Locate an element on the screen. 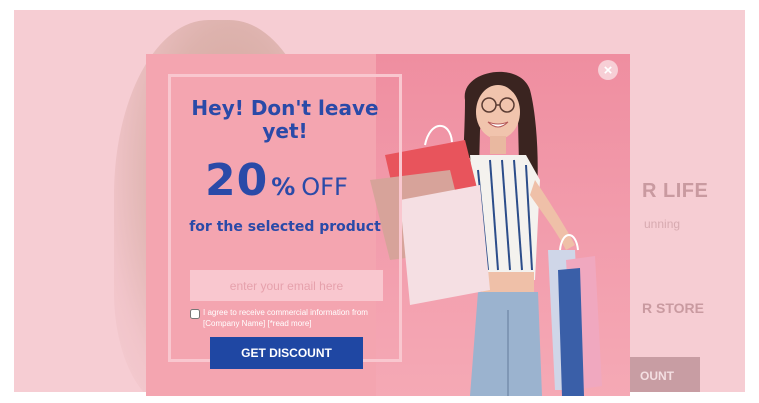  popup-headline: Hey! Don't leave yet! is located at coordinates (285, 119).